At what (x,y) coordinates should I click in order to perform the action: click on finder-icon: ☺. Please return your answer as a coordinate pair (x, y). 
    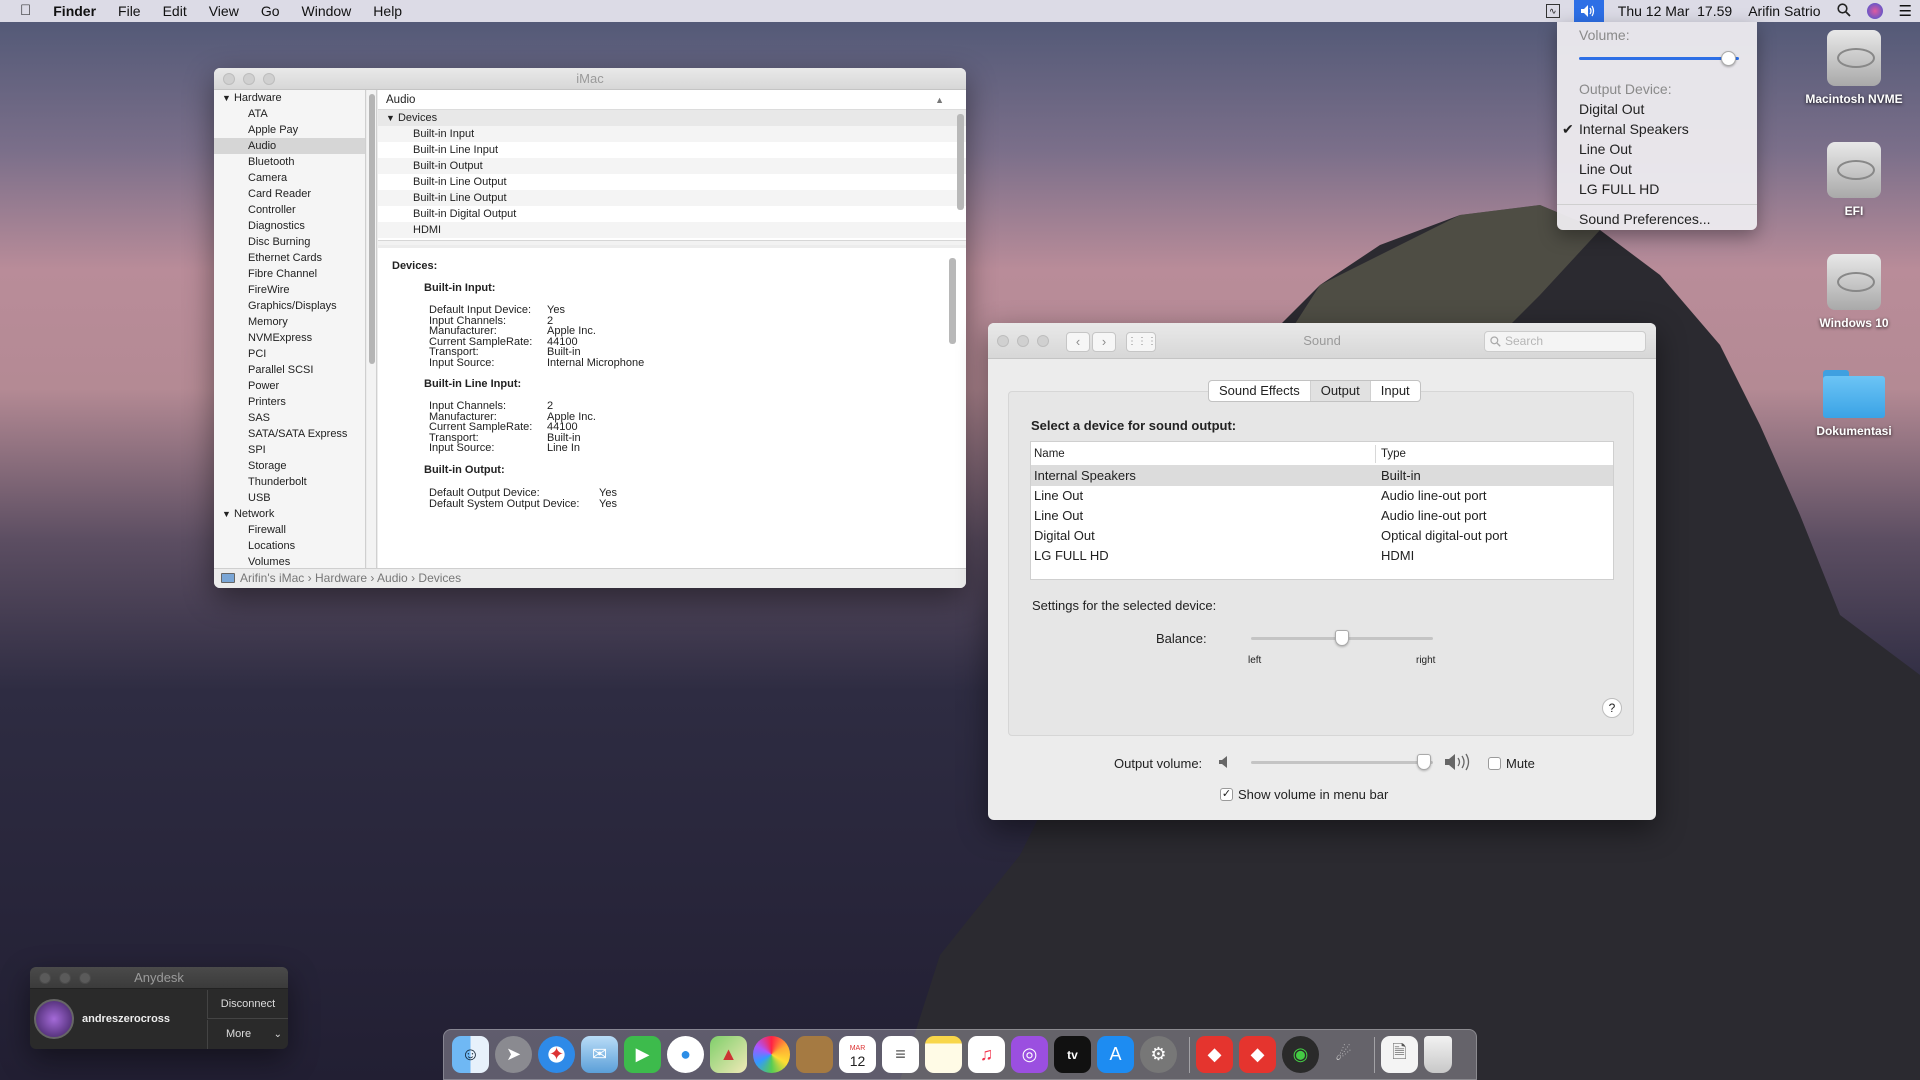
    Looking at the image, I should click on (470, 1054).